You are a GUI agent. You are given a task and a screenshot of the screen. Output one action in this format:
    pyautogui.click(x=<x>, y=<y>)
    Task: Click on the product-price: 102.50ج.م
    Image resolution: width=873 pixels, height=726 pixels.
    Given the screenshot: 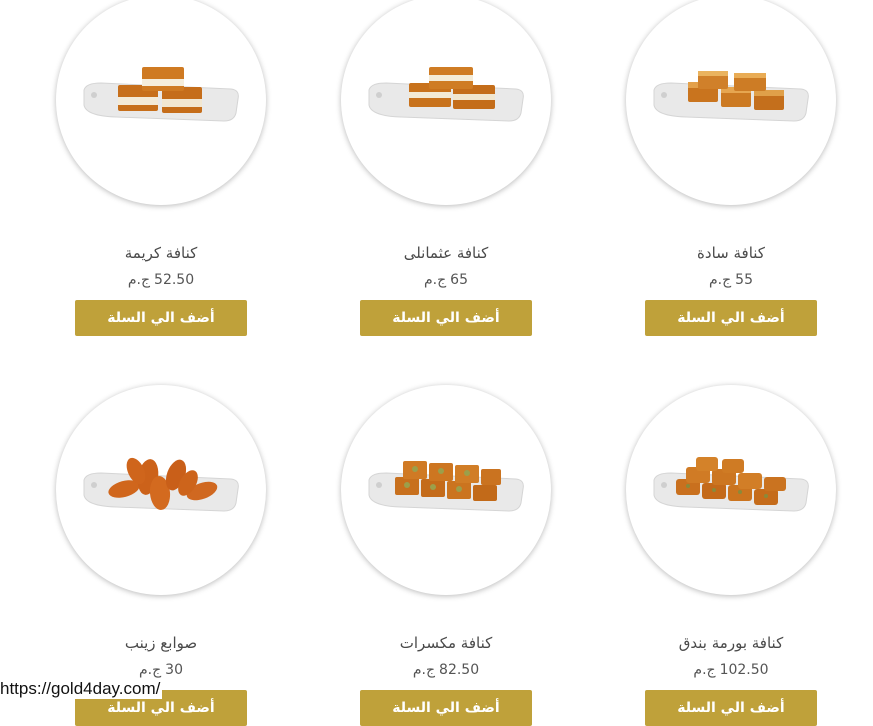 What is the action you would take?
    pyautogui.click(x=731, y=670)
    